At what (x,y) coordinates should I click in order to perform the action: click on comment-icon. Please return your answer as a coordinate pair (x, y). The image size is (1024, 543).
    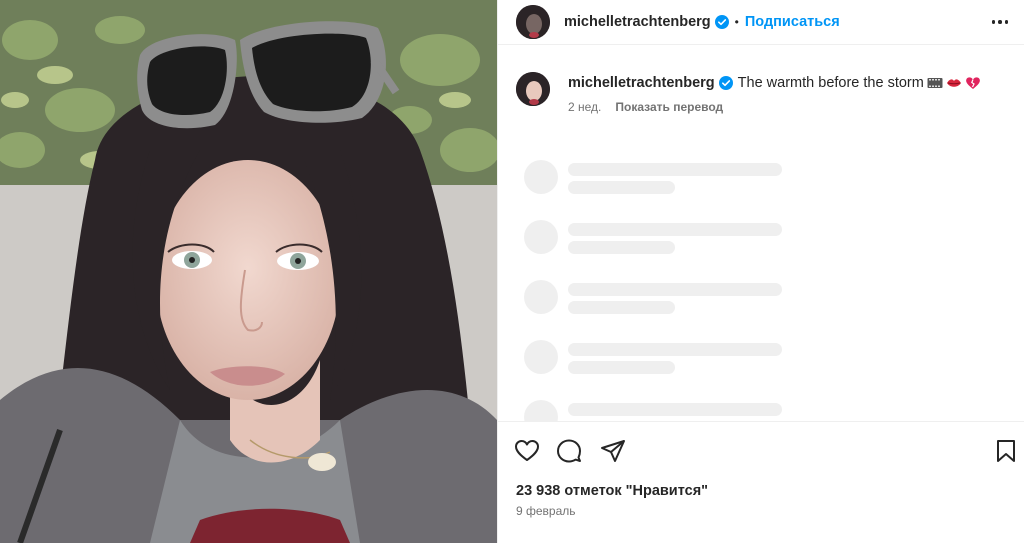
    Looking at the image, I should click on (569, 451).